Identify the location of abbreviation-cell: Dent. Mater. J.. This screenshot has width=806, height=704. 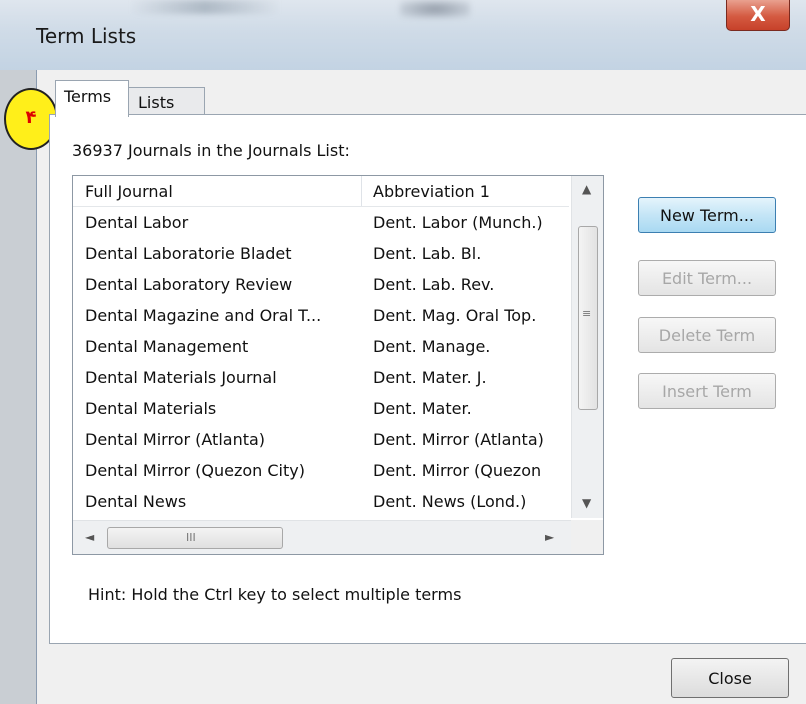
(430, 377).